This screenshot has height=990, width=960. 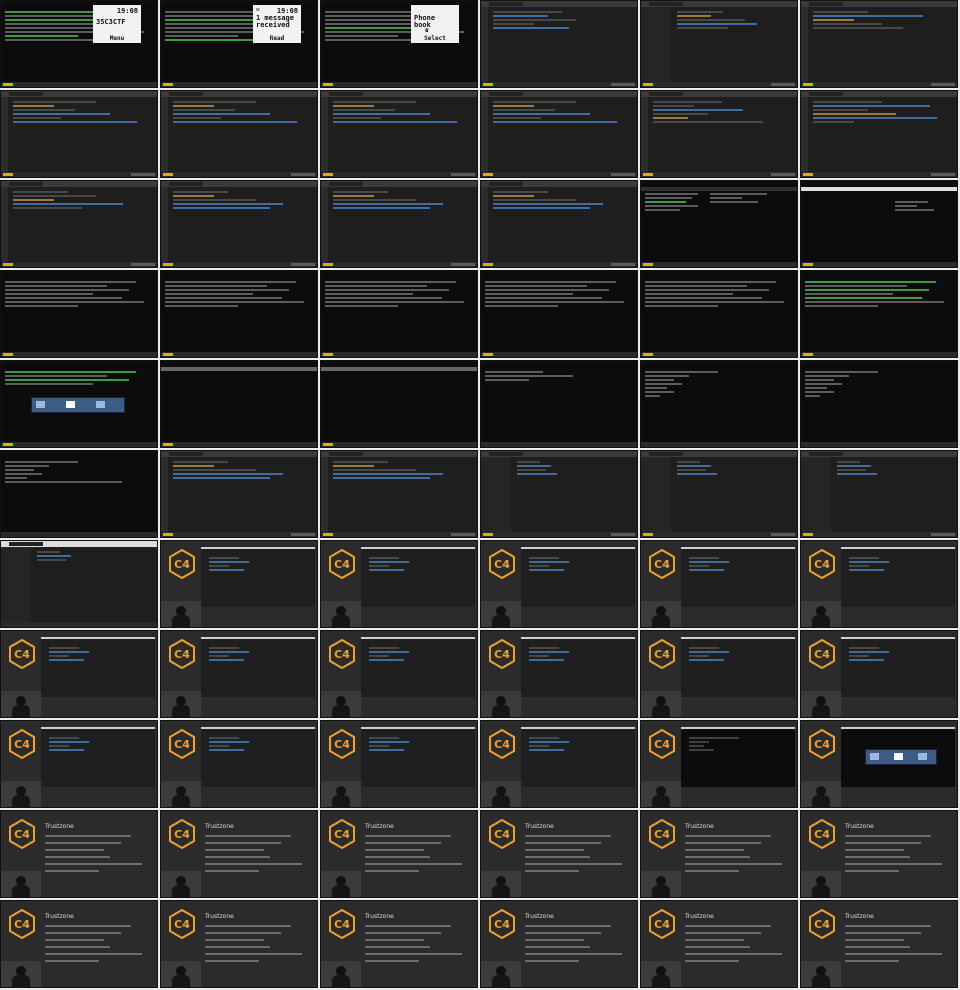 I want to click on thumb-terminal-dialog, so click(x=79, y=404).